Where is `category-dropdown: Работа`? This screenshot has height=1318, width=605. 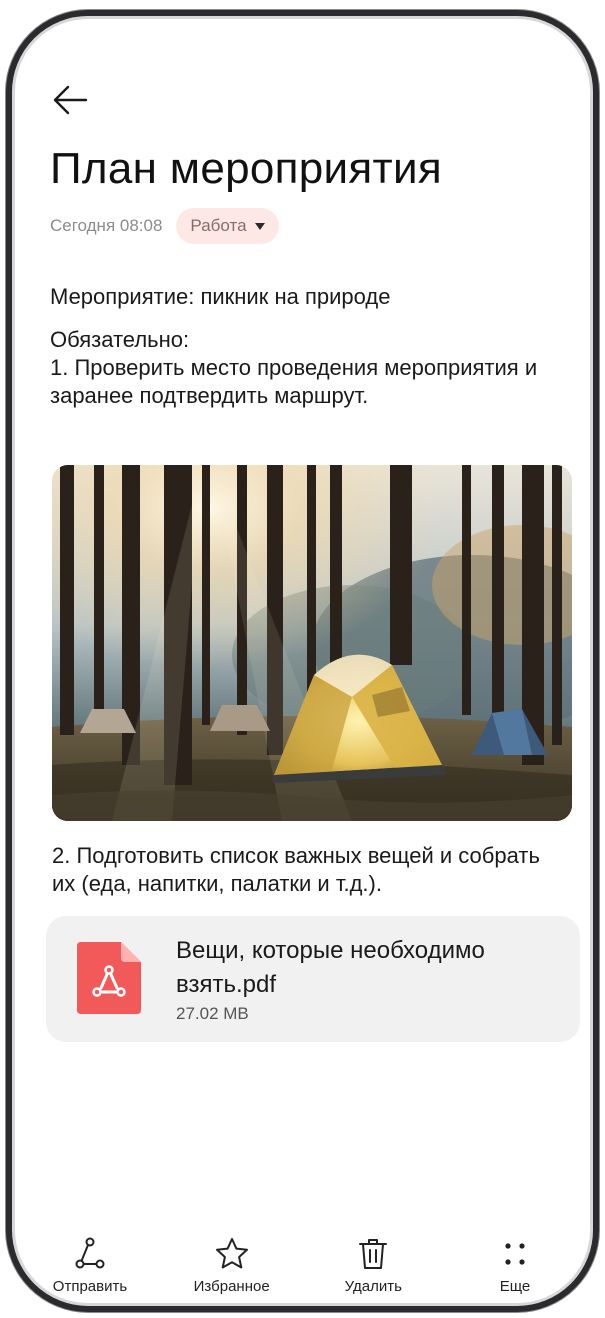
category-dropdown: Работа is located at coordinates (227, 226).